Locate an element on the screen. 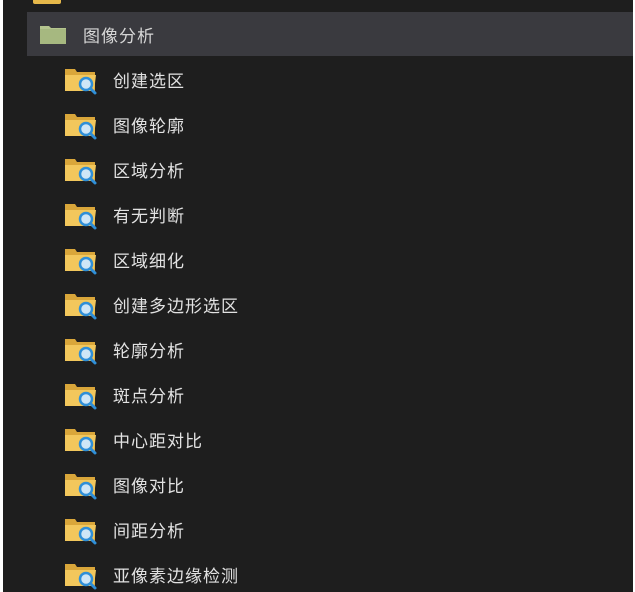  tree-item: 区域细化 is located at coordinates (343, 259).